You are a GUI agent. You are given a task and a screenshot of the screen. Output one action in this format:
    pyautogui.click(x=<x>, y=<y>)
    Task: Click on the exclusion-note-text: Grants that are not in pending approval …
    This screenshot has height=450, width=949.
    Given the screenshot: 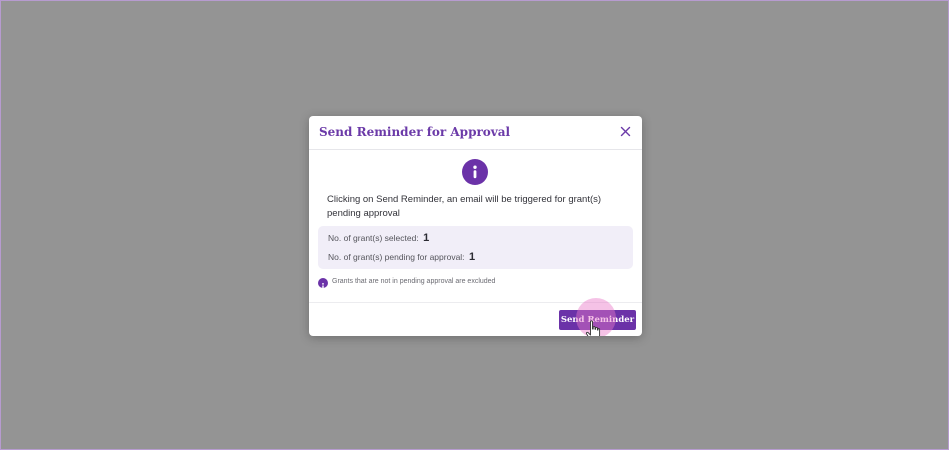 What is the action you would take?
    pyautogui.click(x=414, y=281)
    